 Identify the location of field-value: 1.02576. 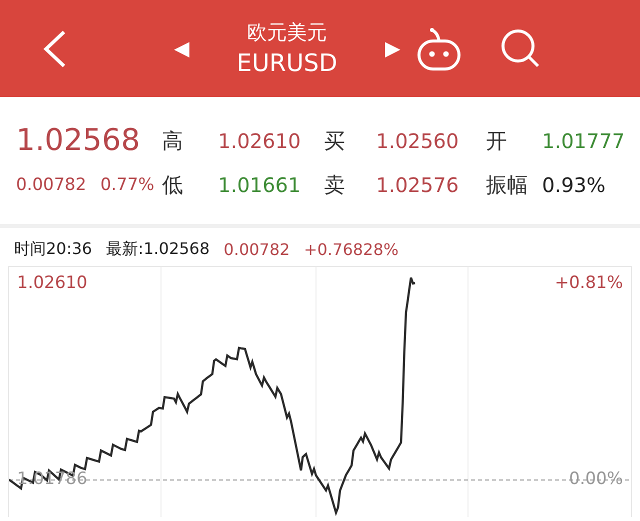
(418, 184).